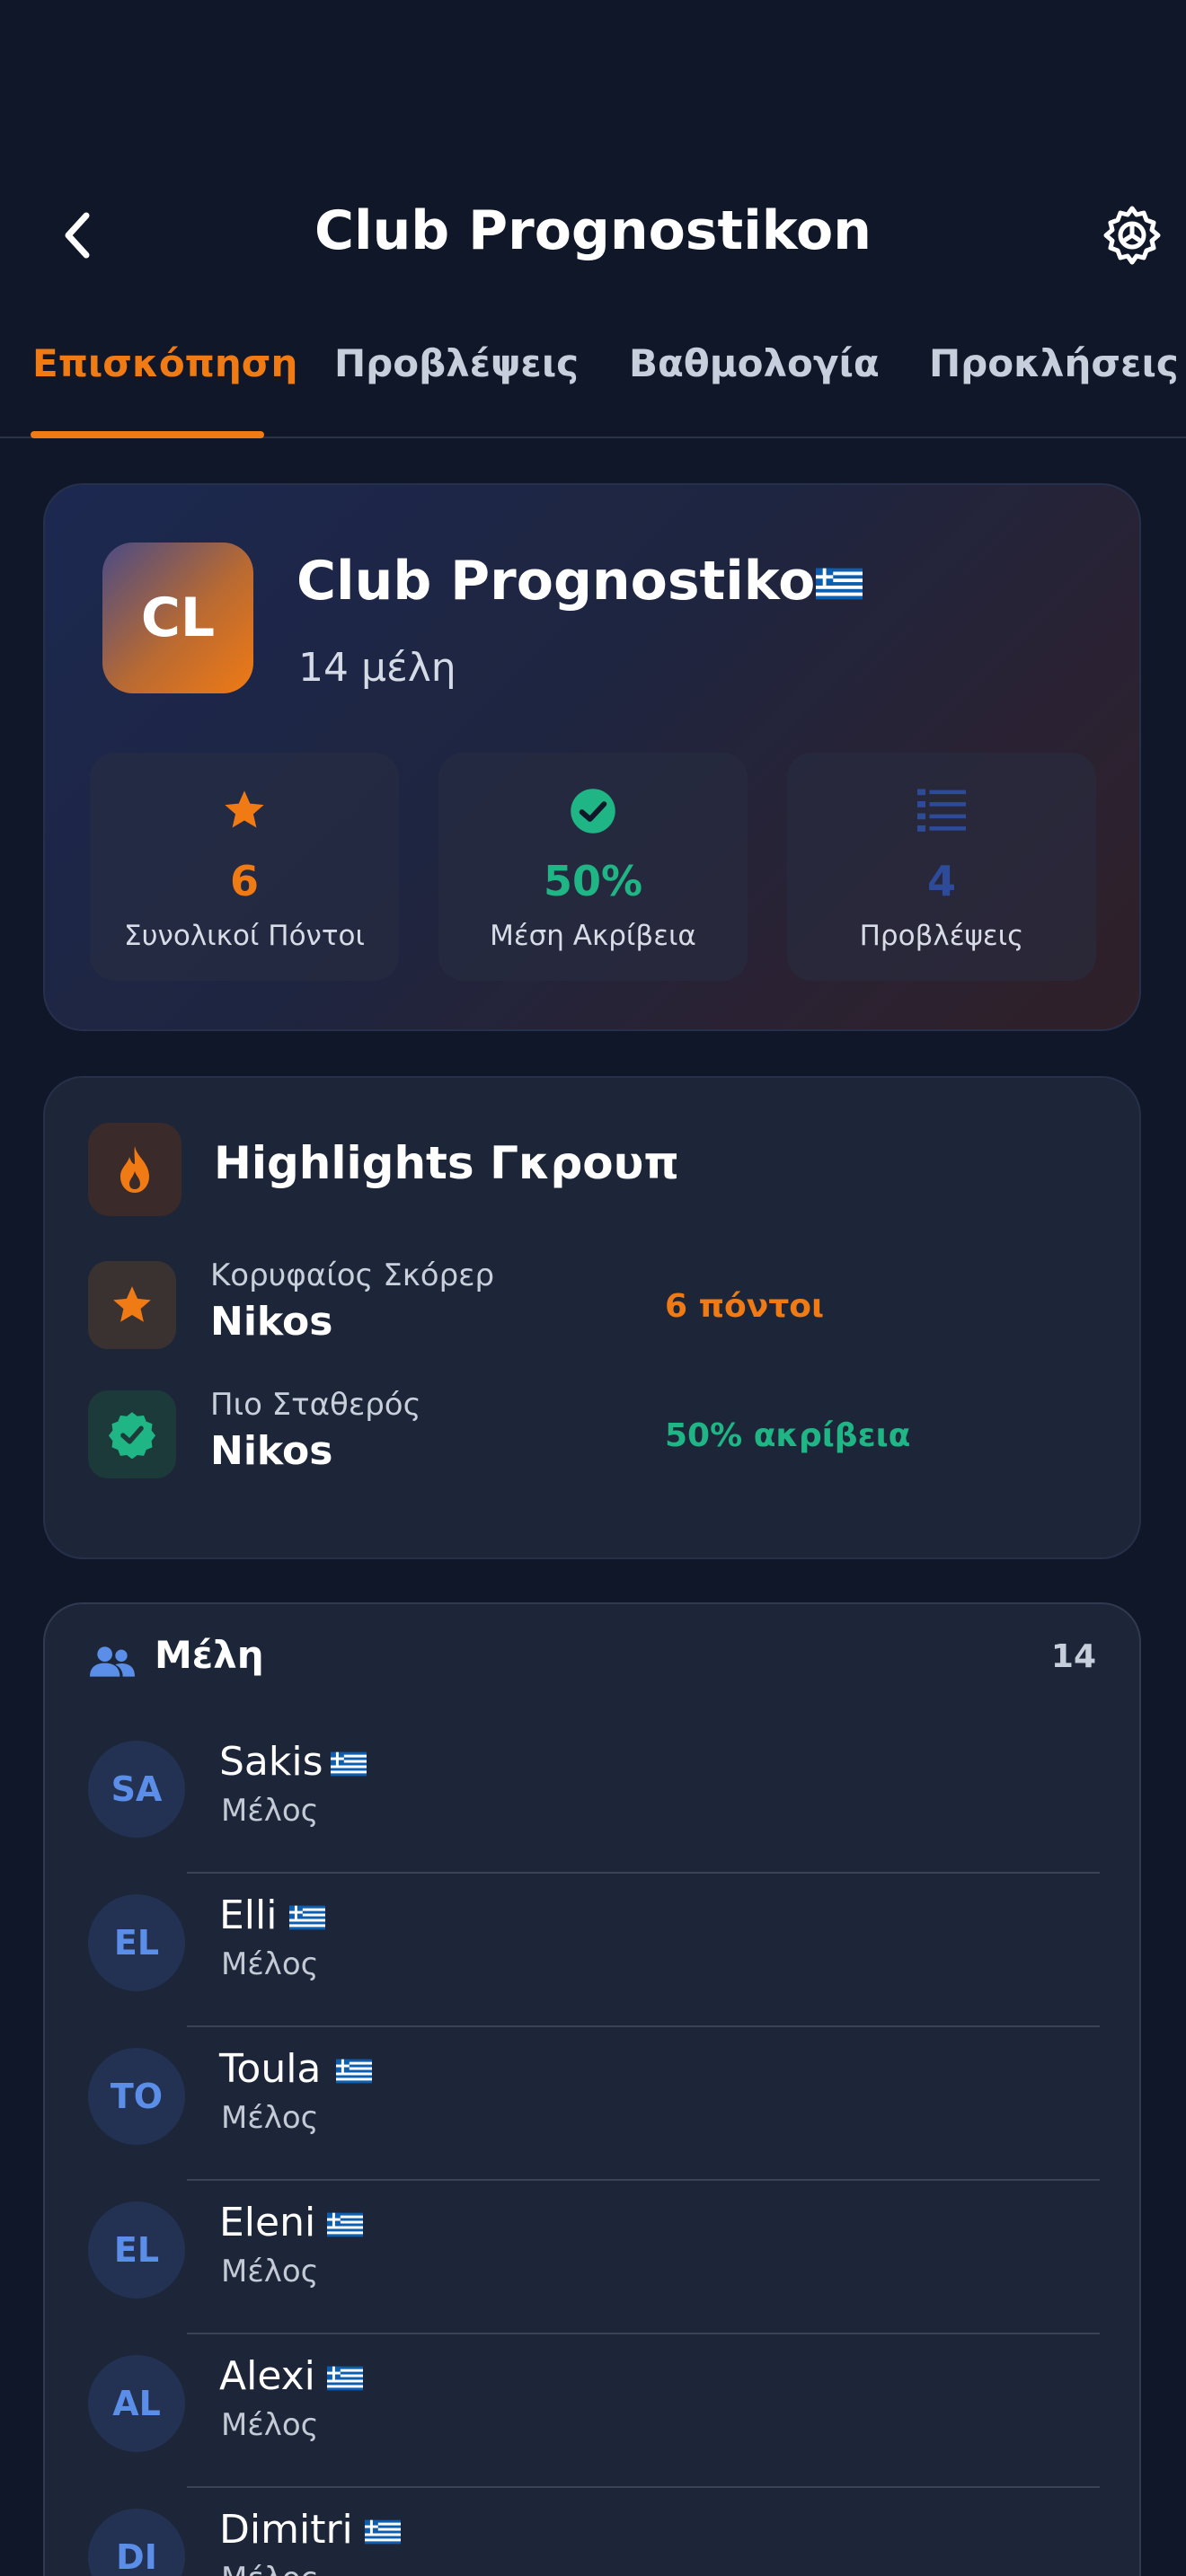 This screenshot has width=1186, height=2576. Describe the element at coordinates (593, 936) in the screenshot. I see `stat-label: Μέση Ακρίβεια` at that location.